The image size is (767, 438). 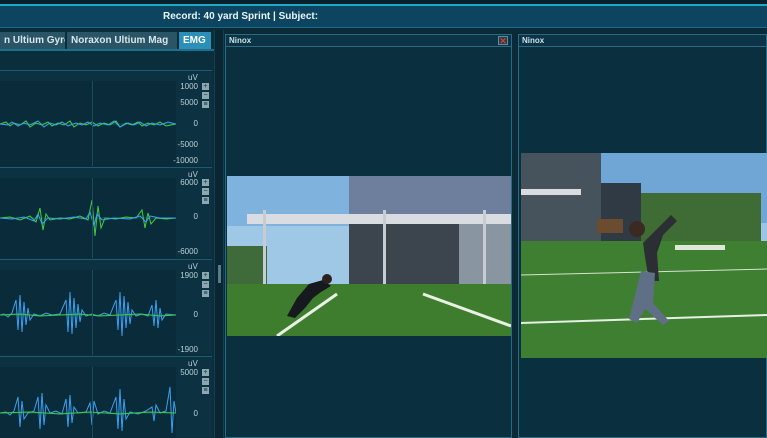 What do you see at coordinates (219, 274) in the screenshot?
I see `splitter-grip` at bounding box center [219, 274].